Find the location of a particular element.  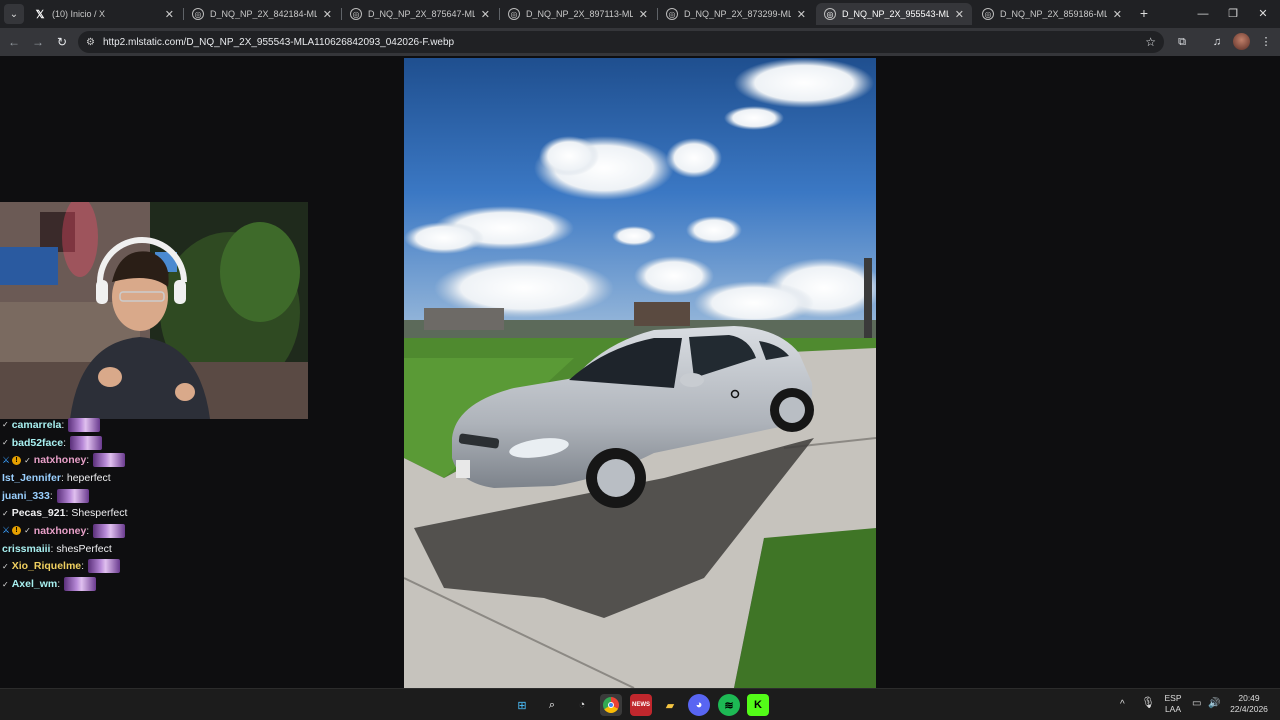

chat-username: camarrela is located at coordinates (36, 424).